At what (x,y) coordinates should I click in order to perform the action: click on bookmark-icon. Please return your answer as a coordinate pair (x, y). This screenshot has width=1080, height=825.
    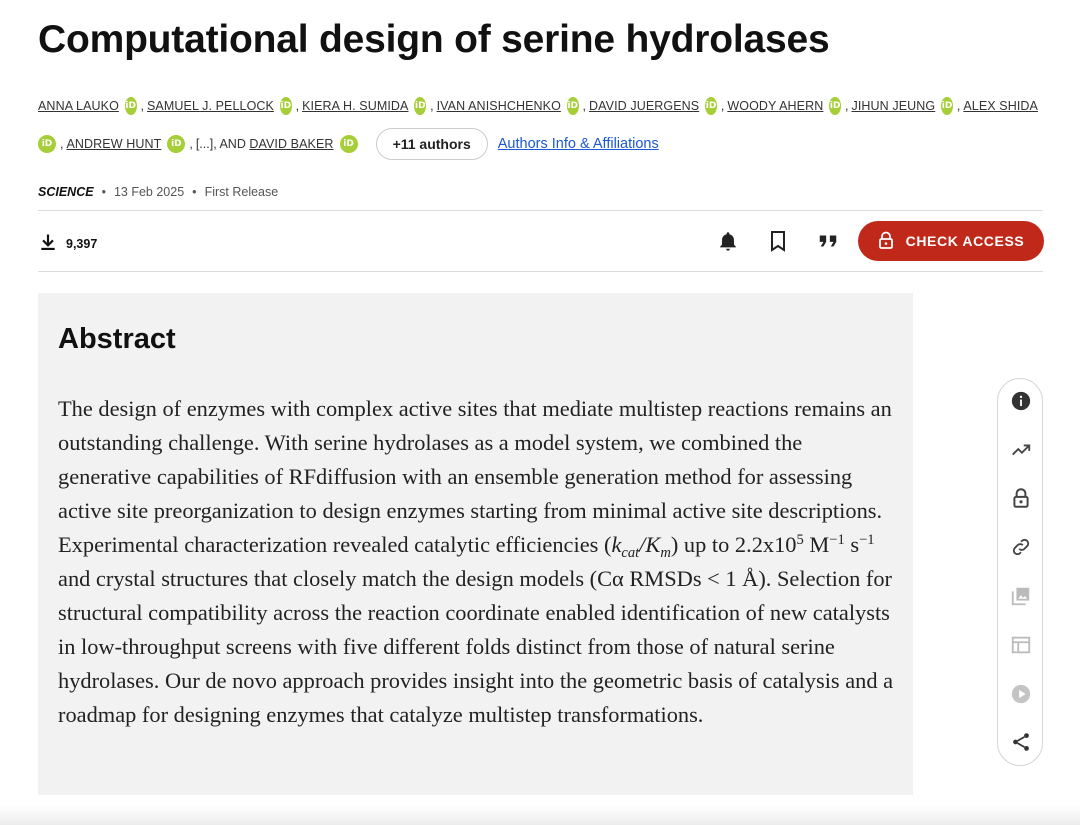
    Looking at the image, I should click on (778, 241).